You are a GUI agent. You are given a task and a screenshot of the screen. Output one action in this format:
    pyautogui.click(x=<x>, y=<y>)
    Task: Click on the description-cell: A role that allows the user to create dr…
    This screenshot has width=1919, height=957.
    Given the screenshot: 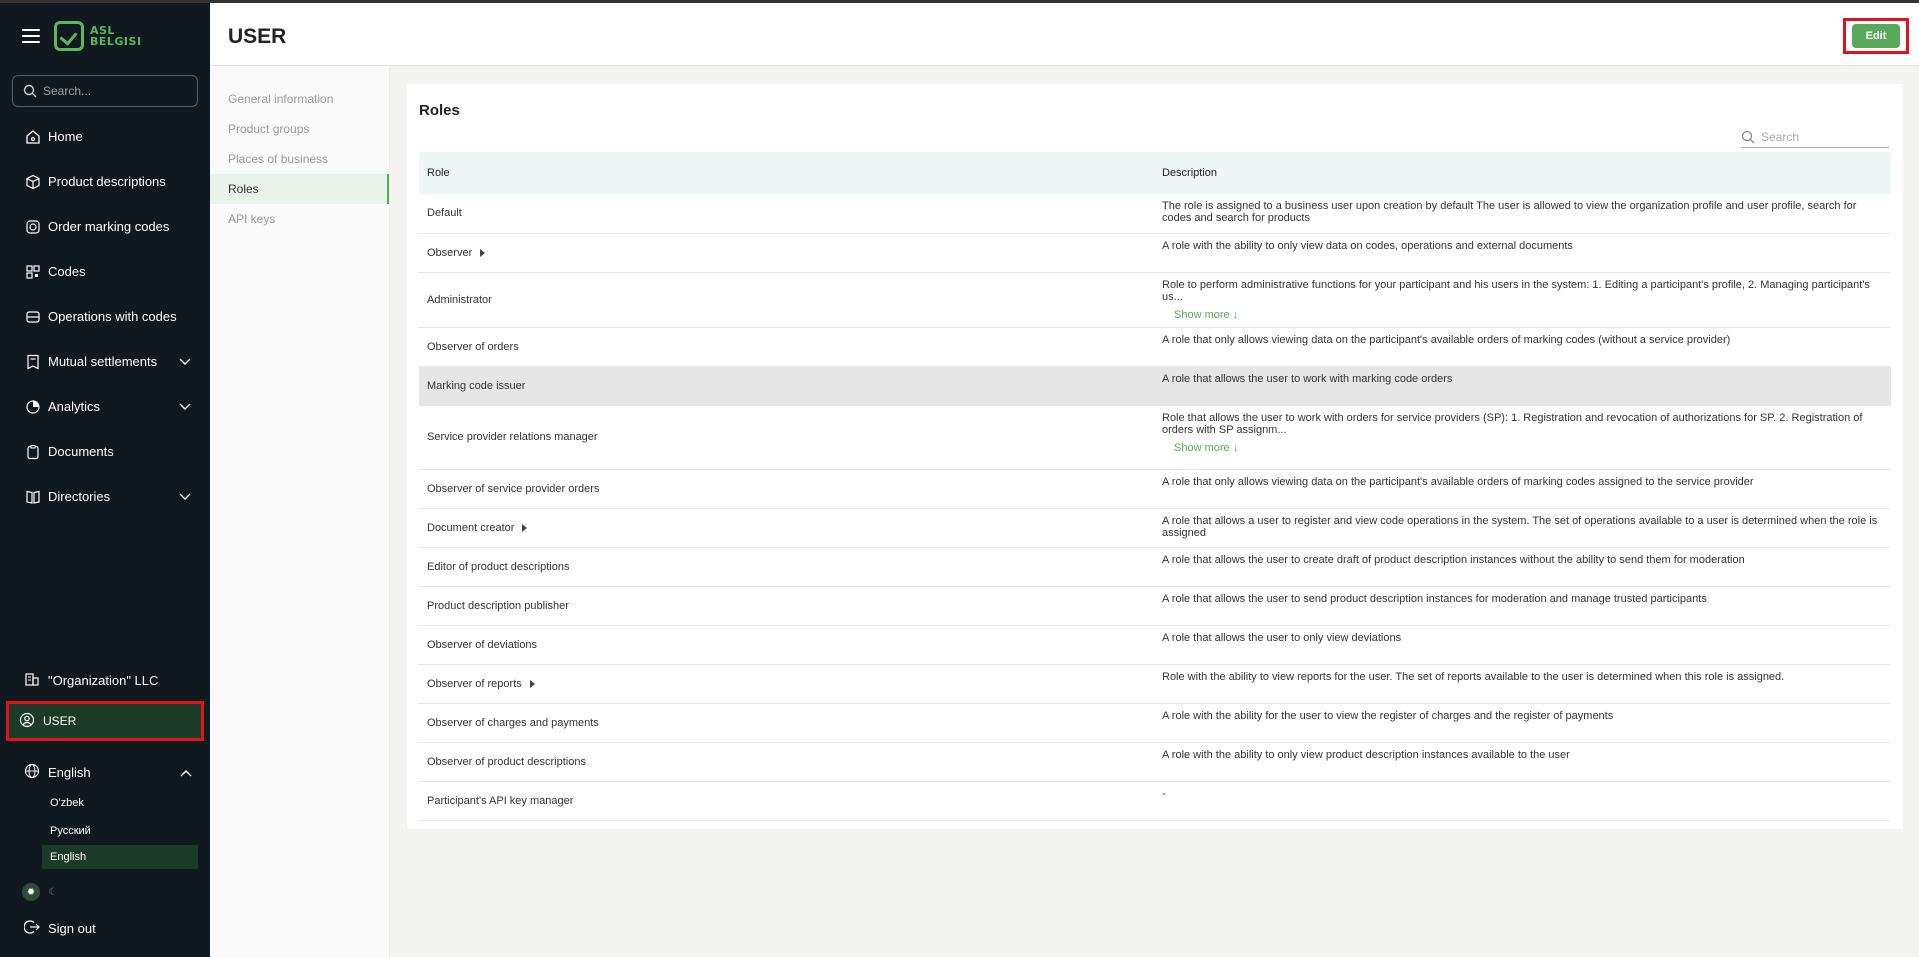 What is the action you would take?
    pyautogui.click(x=1522, y=567)
    